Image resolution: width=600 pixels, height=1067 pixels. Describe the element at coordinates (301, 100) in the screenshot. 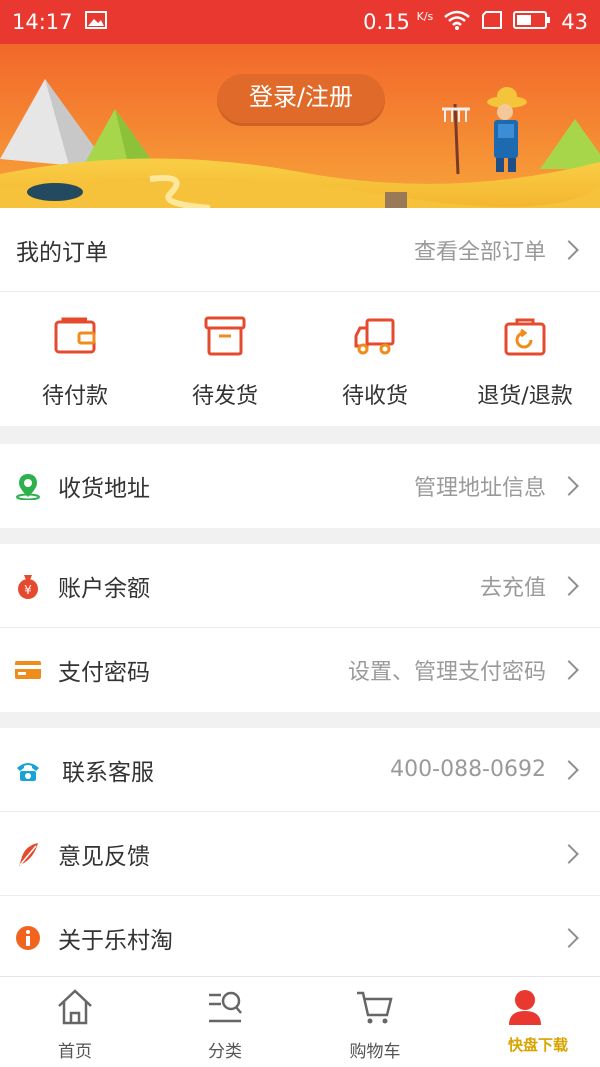

I see `login-register-button: 登录/注册` at that location.